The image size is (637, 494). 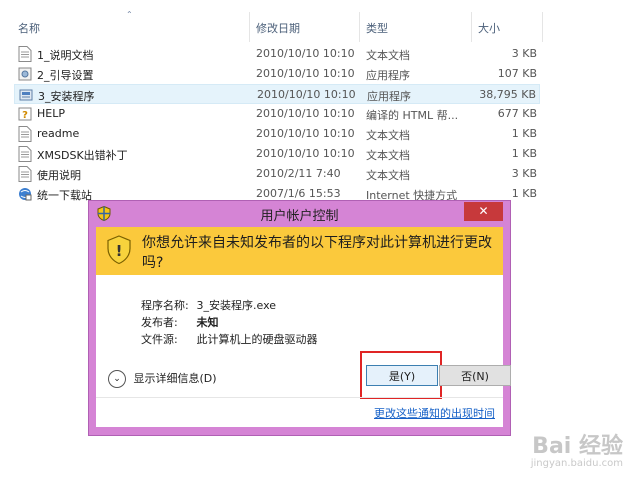 What do you see at coordinates (58, 133) in the screenshot?
I see `file-name: readme` at bounding box center [58, 133].